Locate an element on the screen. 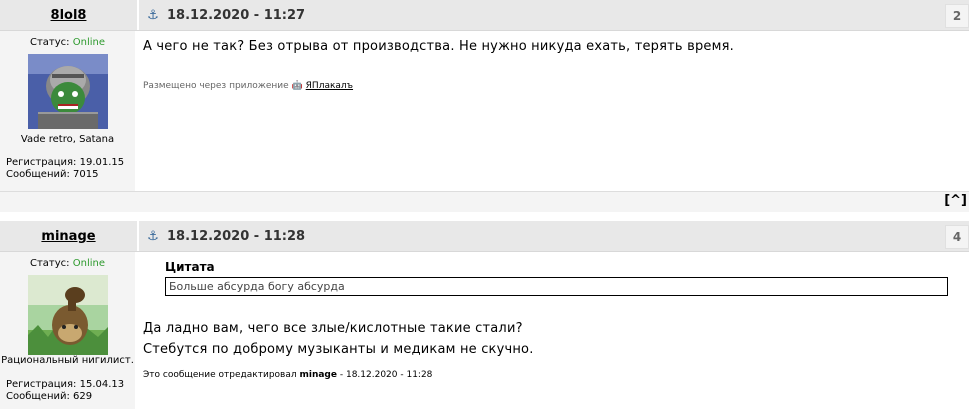 The width and height of the screenshot is (969, 409). message-count: Сообщений: 7015 is located at coordinates (52, 174).